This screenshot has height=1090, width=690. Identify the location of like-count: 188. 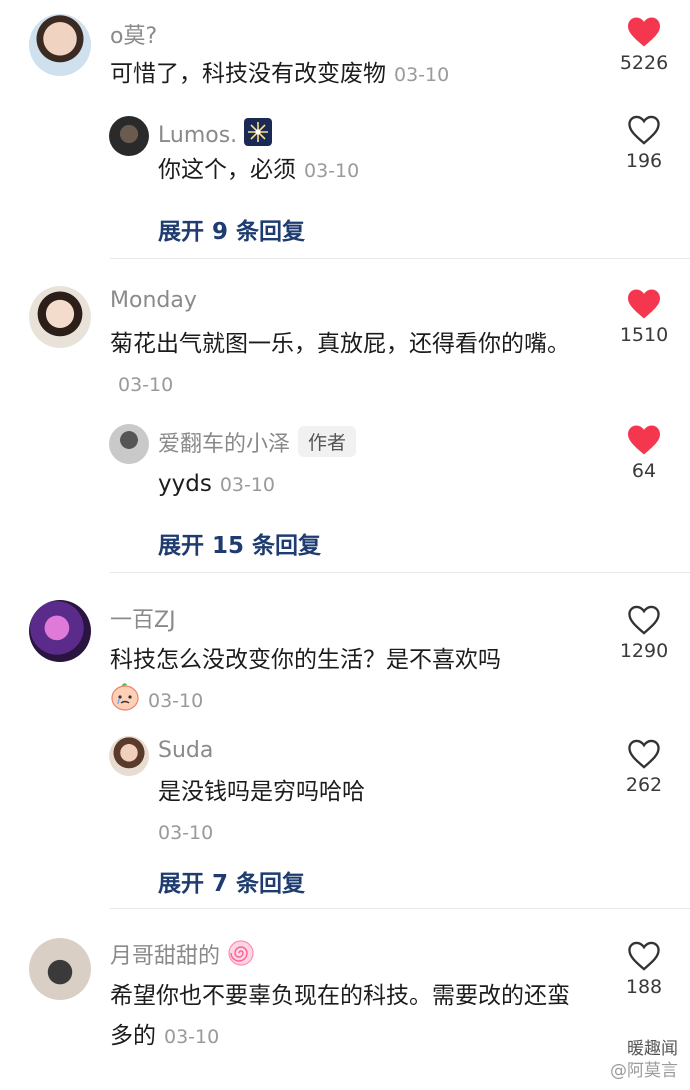
(644, 987).